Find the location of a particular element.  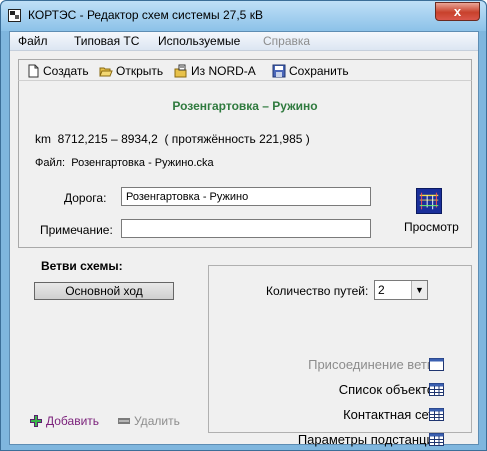

add-branch-label: Добавить is located at coordinates (73, 421).